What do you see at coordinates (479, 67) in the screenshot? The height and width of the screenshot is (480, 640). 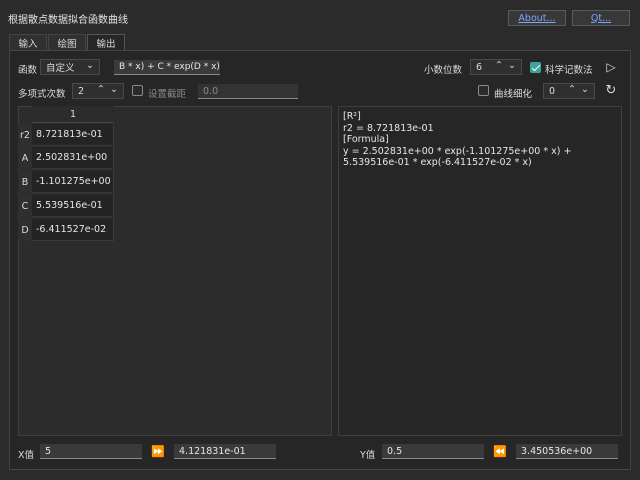 I see `decimals-value: 6` at bounding box center [479, 67].